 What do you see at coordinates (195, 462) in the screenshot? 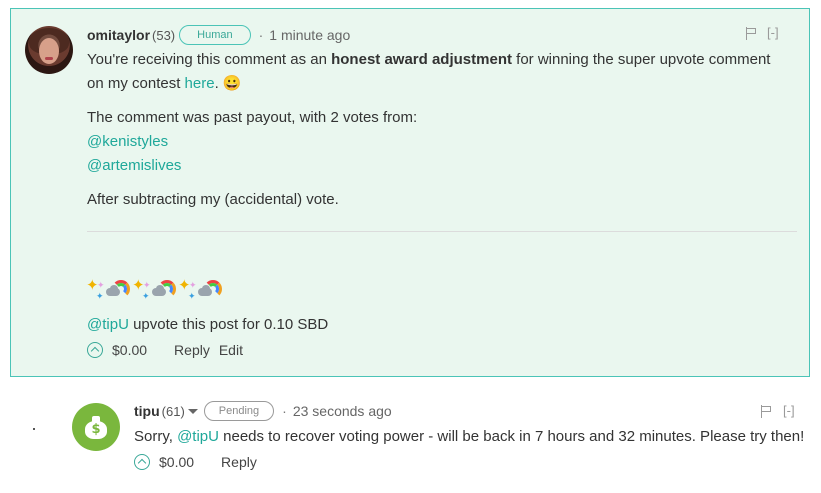
I see `reply-actions: $0.00 Reply` at bounding box center [195, 462].